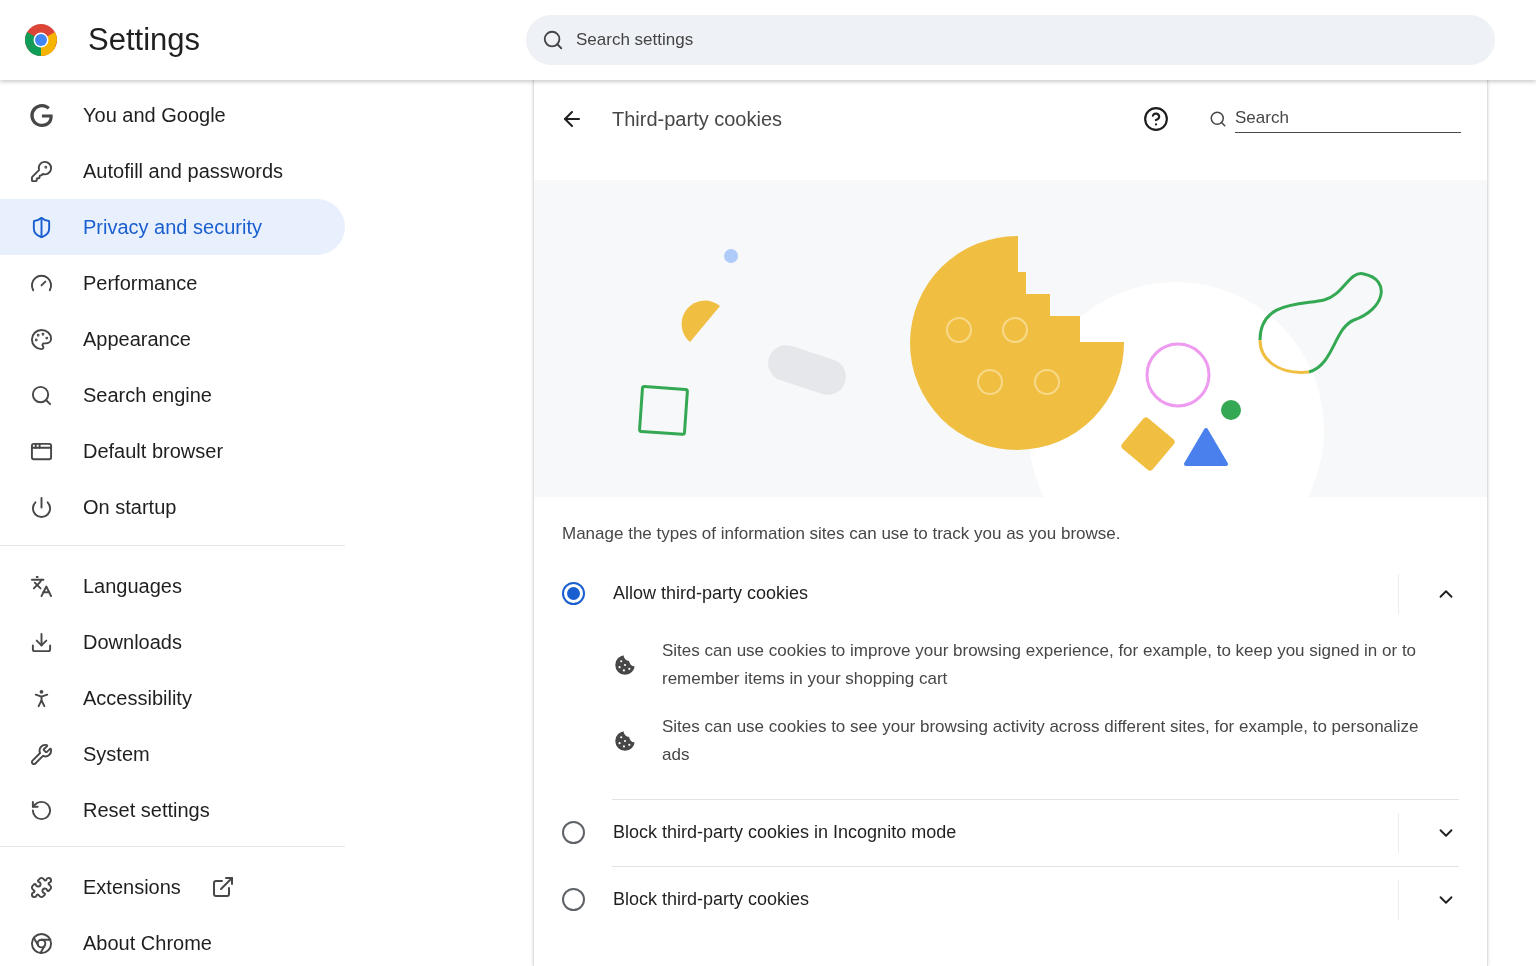  Describe the element at coordinates (1005, 832) in the screenshot. I see `option-label: Block third-party cookies in Incognito mode` at that location.